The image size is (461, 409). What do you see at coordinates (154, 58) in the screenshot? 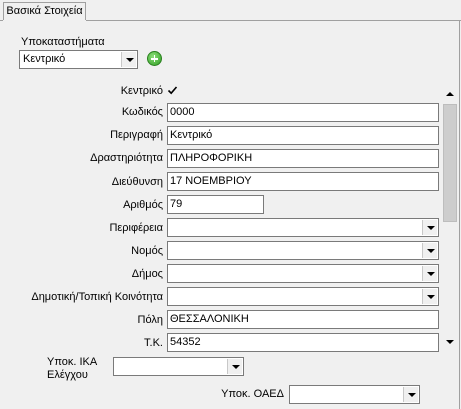
I see `add-circle-icon` at bounding box center [154, 58].